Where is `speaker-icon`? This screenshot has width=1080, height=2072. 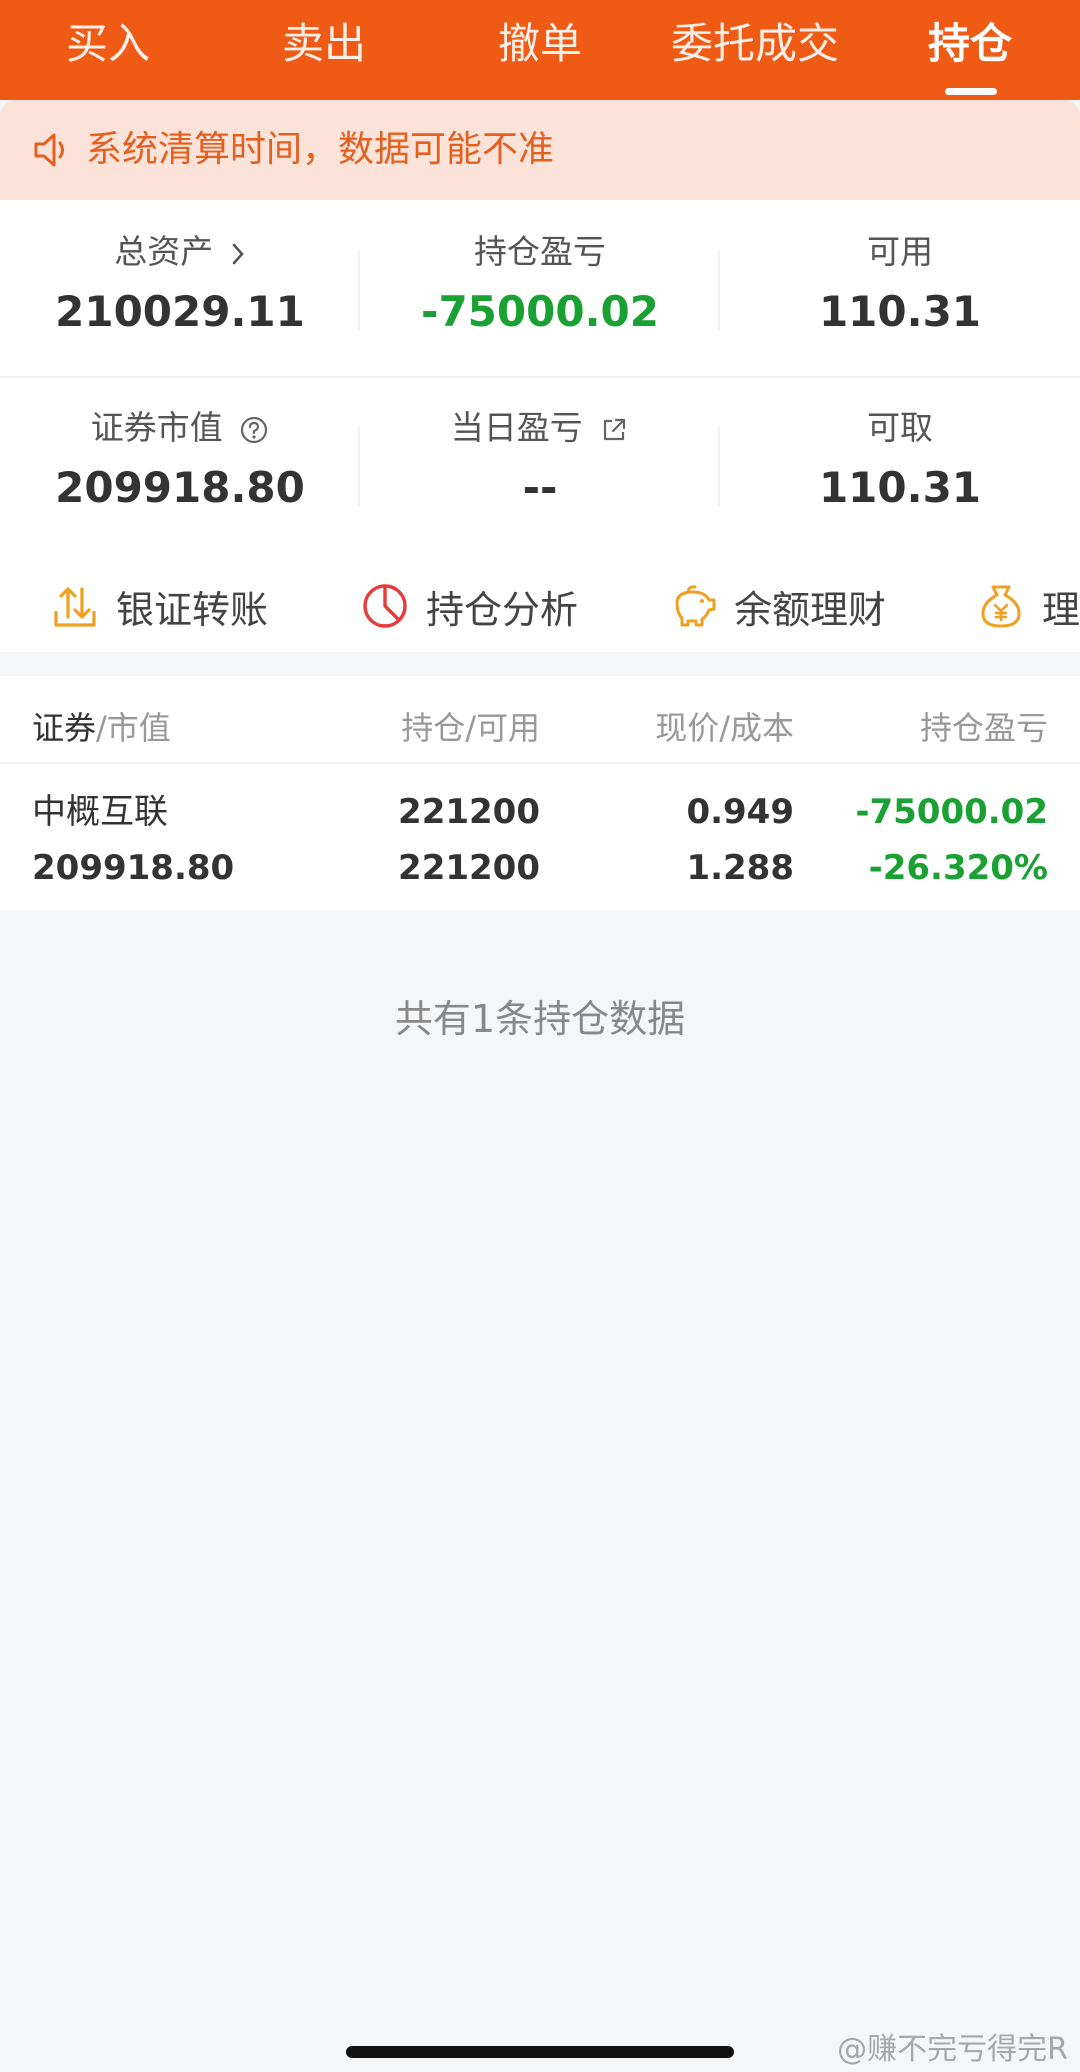 speaker-icon is located at coordinates (49, 150).